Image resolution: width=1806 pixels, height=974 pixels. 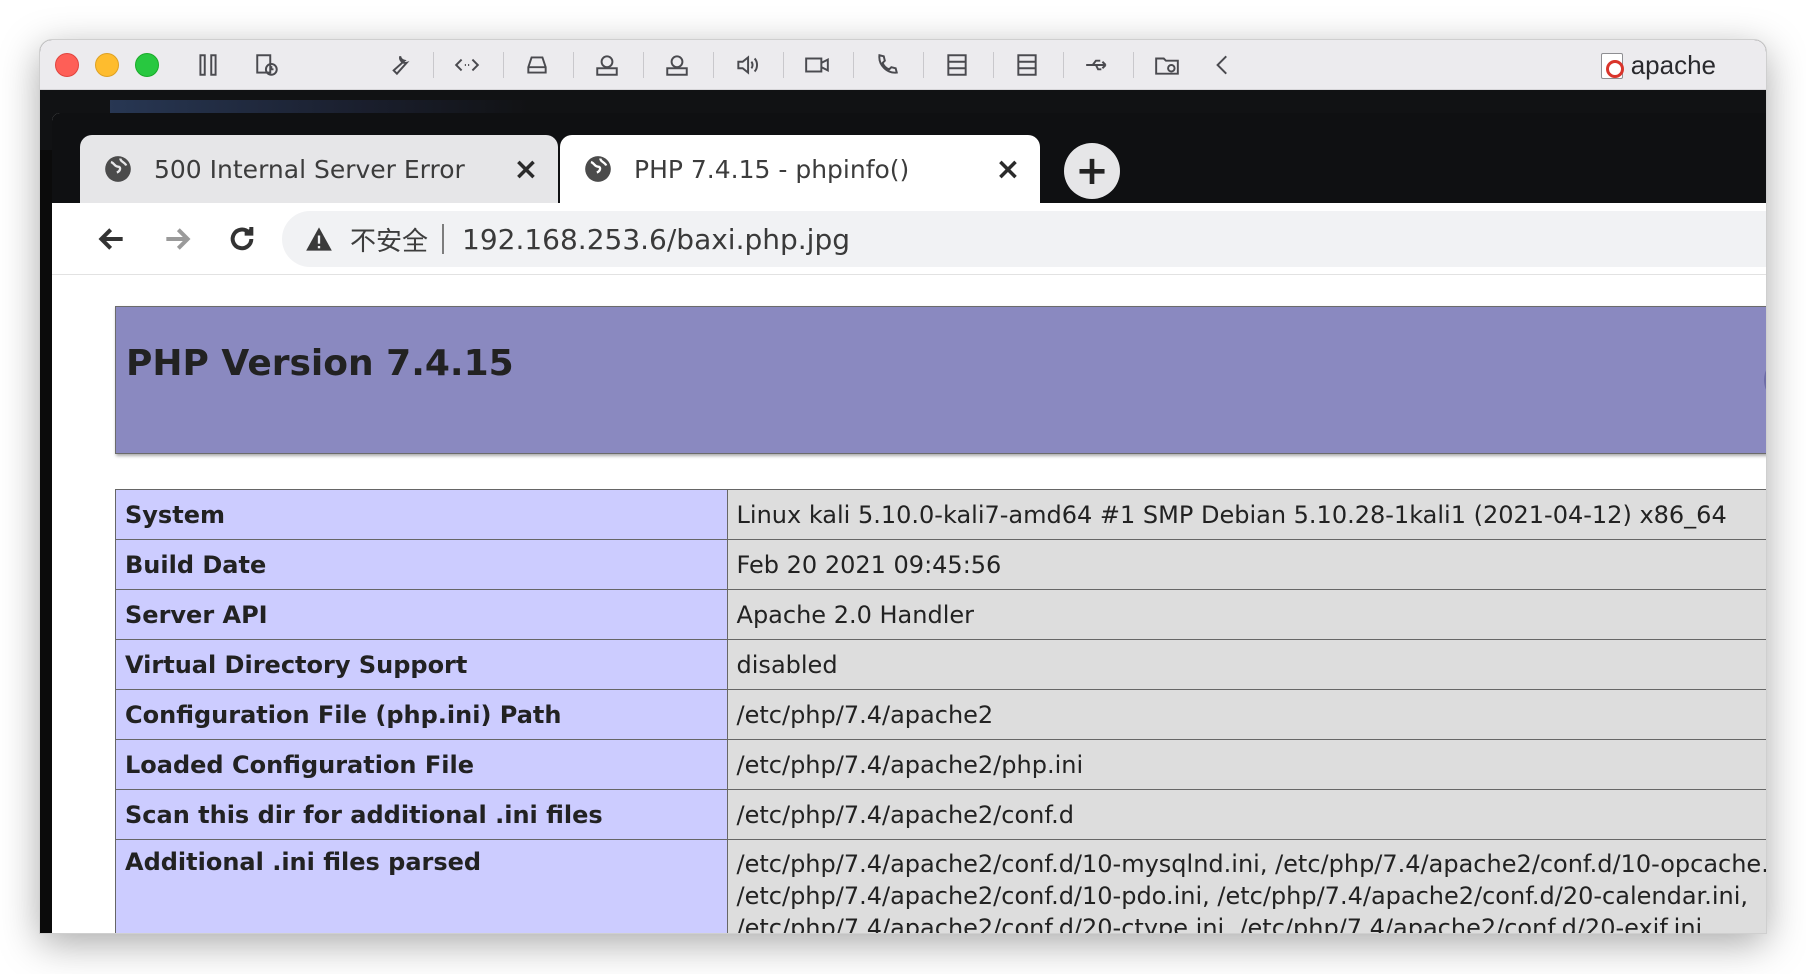 I want to click on table-row: Virtual Directory Support disabled, so click(x=940, y=664).